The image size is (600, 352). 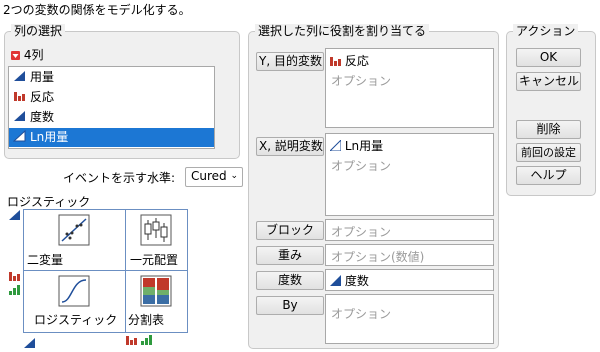 I want to click on x-factor-button: X, 説明変数, so click(x=290, y=146).